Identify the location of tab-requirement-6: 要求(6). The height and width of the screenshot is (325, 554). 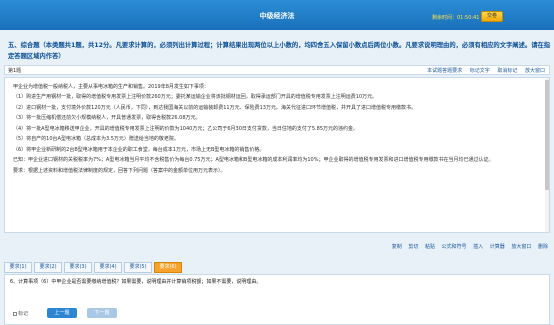
(168, 267).